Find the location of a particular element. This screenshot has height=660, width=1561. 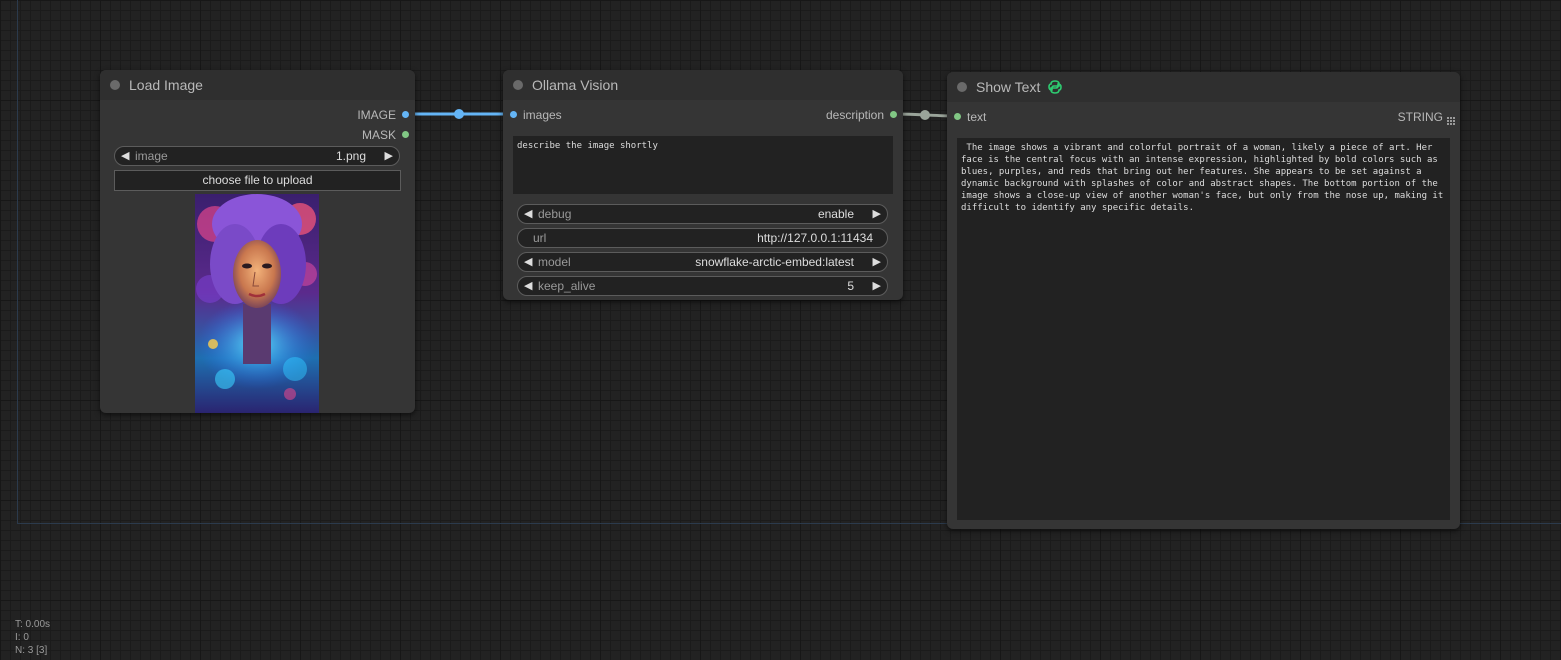

widget-value: 1.png is located at coordinates (350, 156).